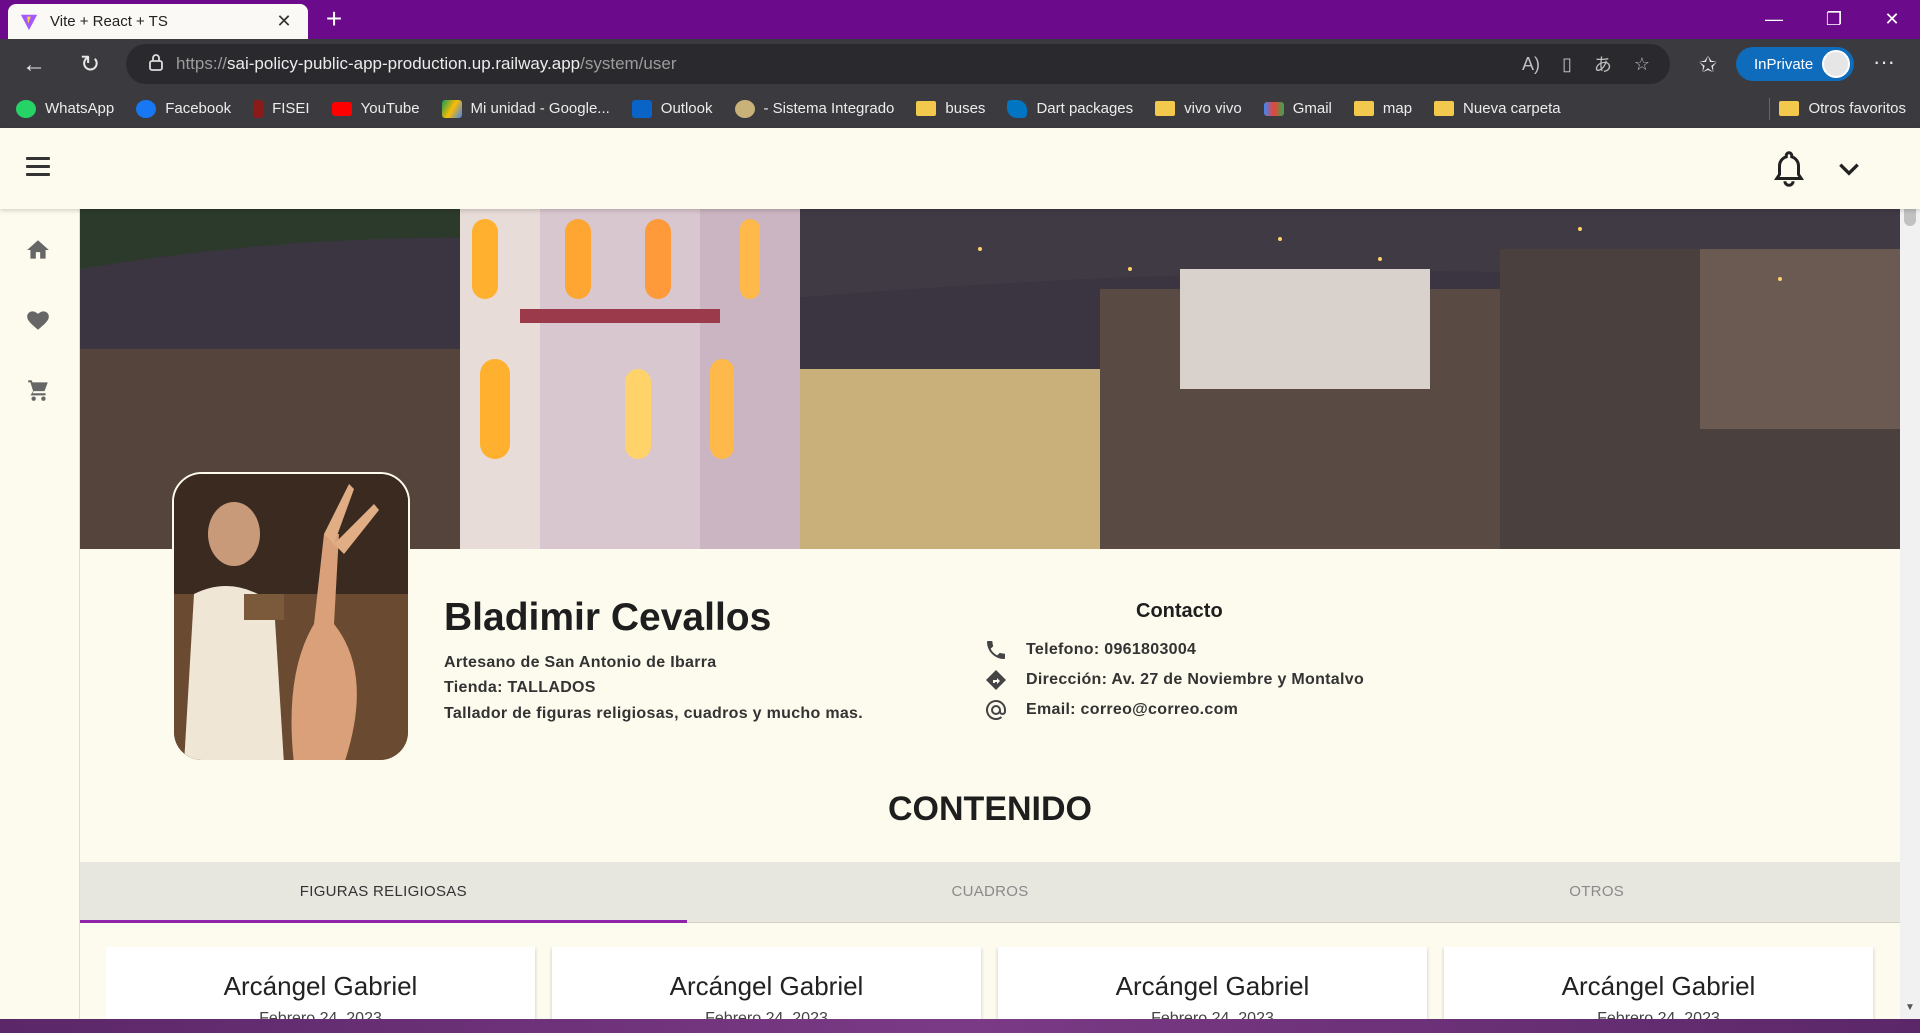 This screenshot has height=1033, width=1920. Describe the element at coordinates (146, 108) in the screenshot. I see `facebook-icon` at that location.